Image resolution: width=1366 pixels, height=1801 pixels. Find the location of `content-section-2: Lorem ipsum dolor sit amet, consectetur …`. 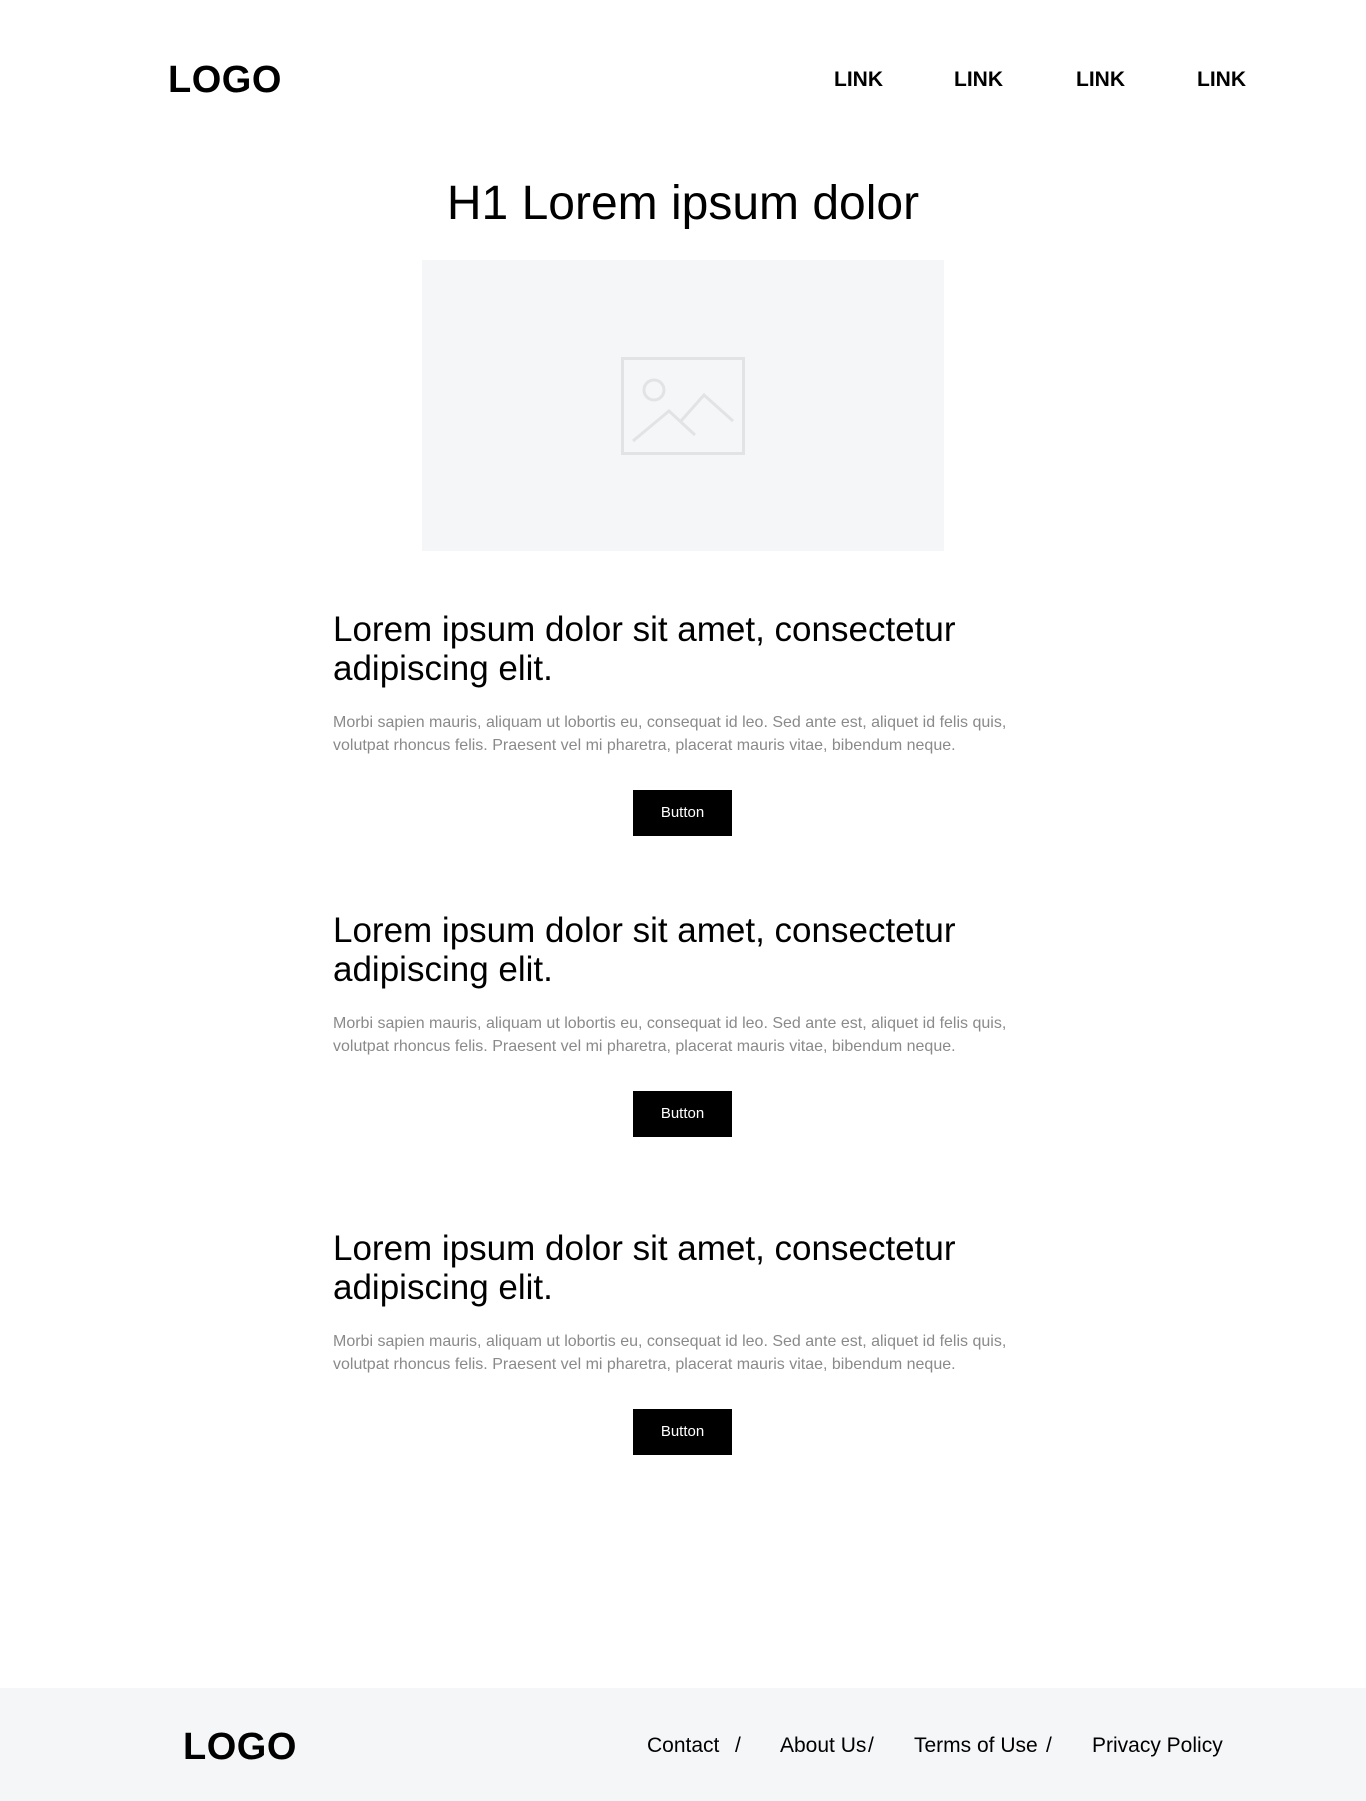

content-section-2: Lorem ipsum dolor sit amet, consectetur … is located at coordinates (683, 1024).